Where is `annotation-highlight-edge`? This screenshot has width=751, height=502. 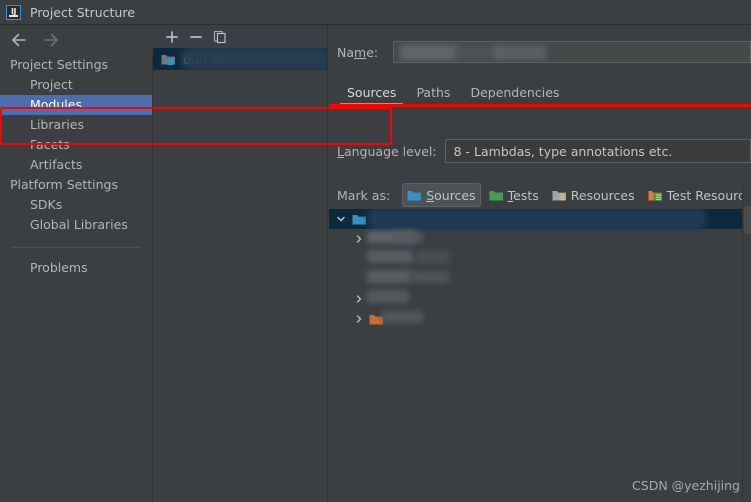
annotation-highlight-edge is located at coordinates (540, 105).